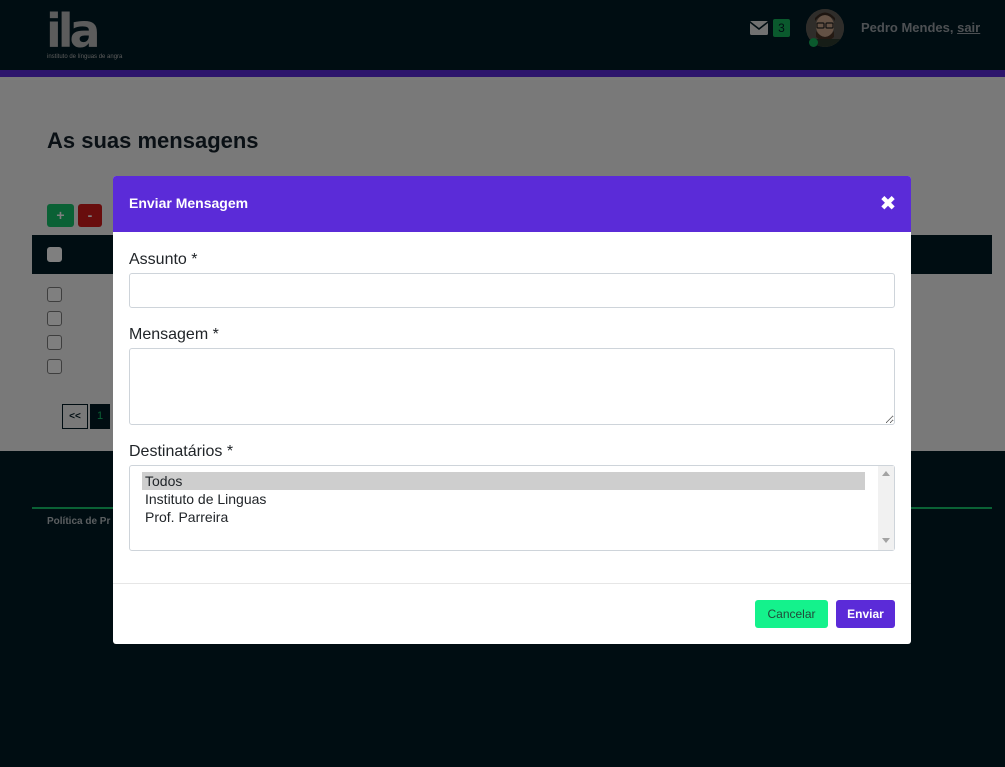  What do you see at coordinates (512, 290) in the screenshot?
I see `subject-input` at bounding box center [512, 290].